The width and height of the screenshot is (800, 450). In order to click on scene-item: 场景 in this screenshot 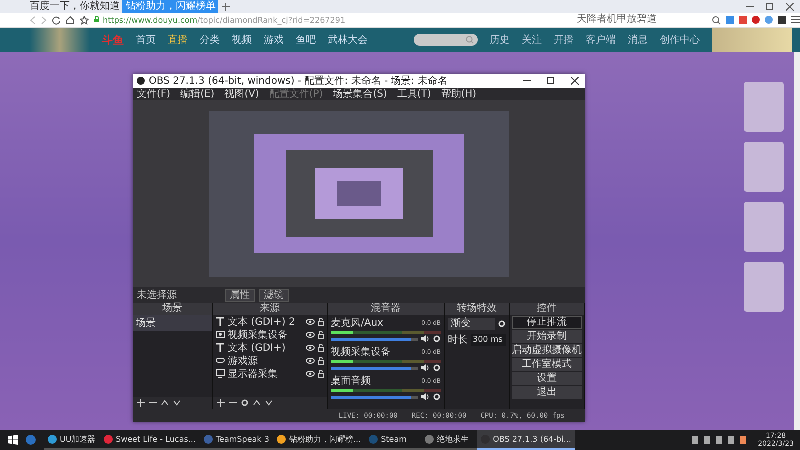, I will do `click(172, 323)`.